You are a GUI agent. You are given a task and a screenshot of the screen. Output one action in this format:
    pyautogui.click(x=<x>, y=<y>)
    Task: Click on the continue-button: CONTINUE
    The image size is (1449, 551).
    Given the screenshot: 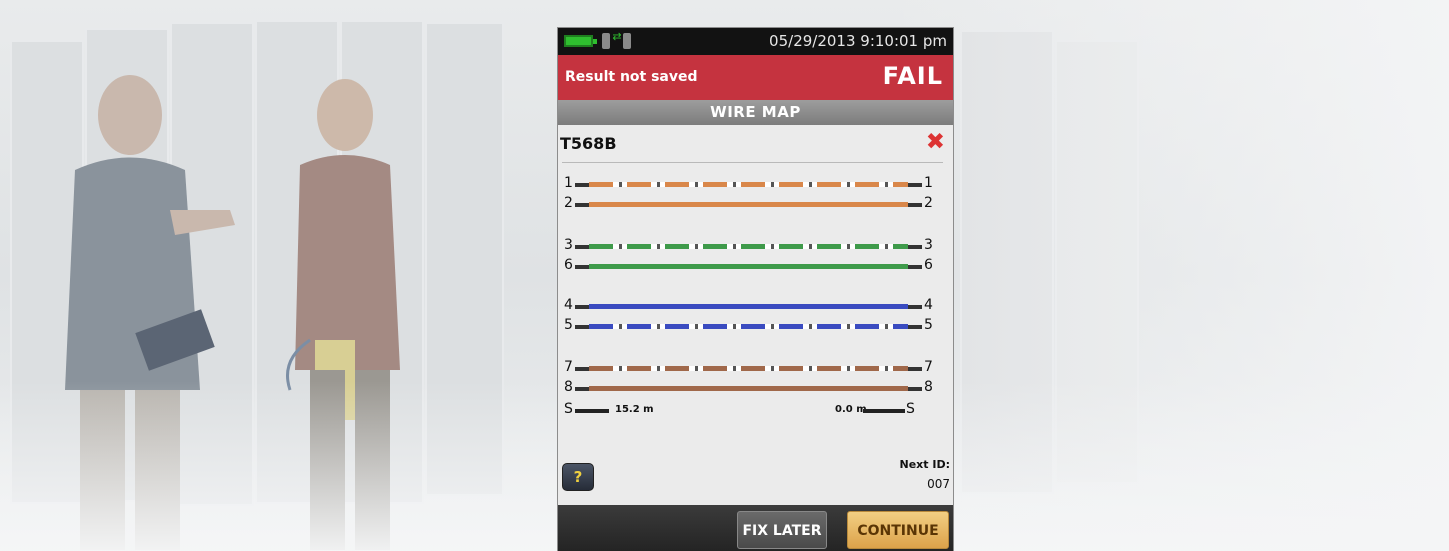 What is the action you would take?
    pyautogui.click(x=898, y=530)
    